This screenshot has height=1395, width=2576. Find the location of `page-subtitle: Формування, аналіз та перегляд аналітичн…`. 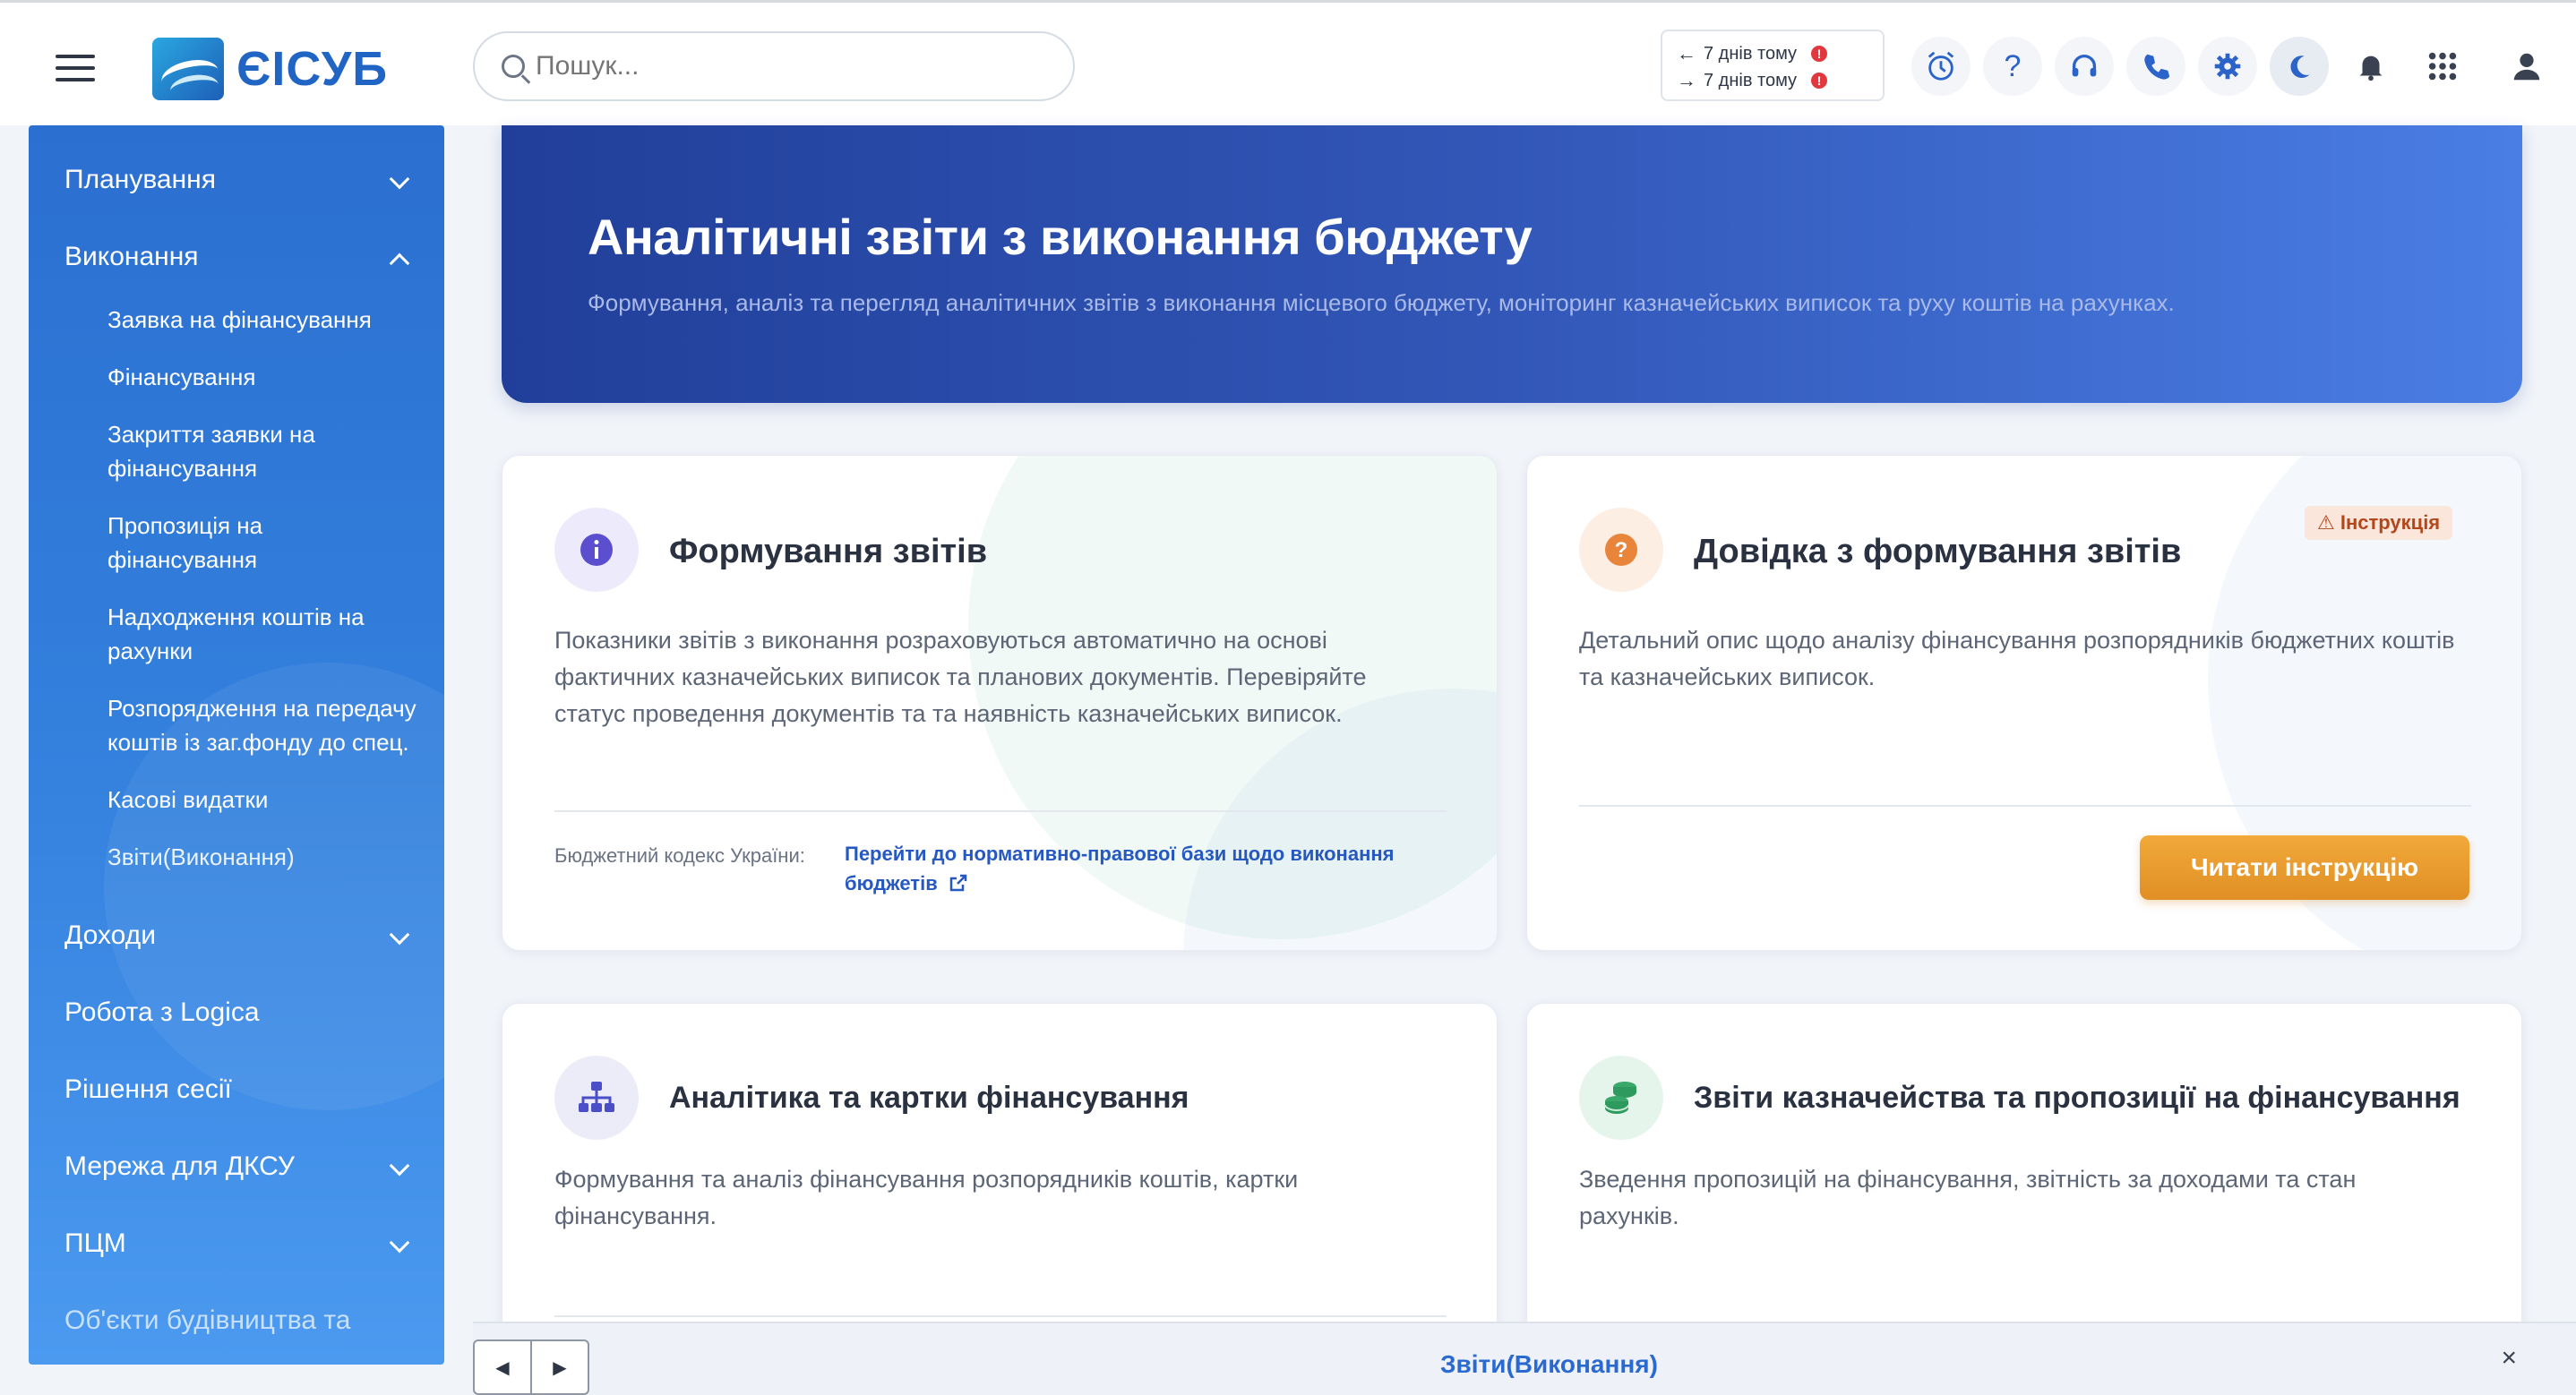

page-subtitle: Формування, аналіз та перегляд аналітичн… is located at coordinates (1381, 302).